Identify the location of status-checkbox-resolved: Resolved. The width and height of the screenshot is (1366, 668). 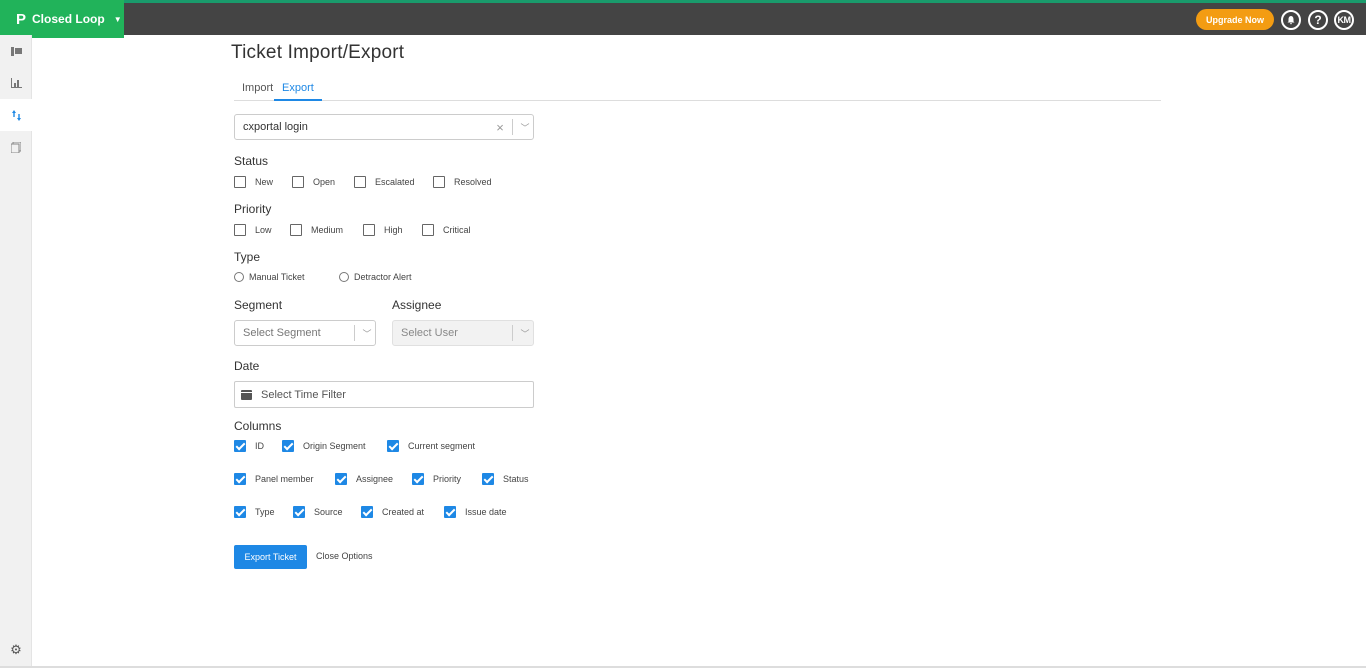
(462, 182).